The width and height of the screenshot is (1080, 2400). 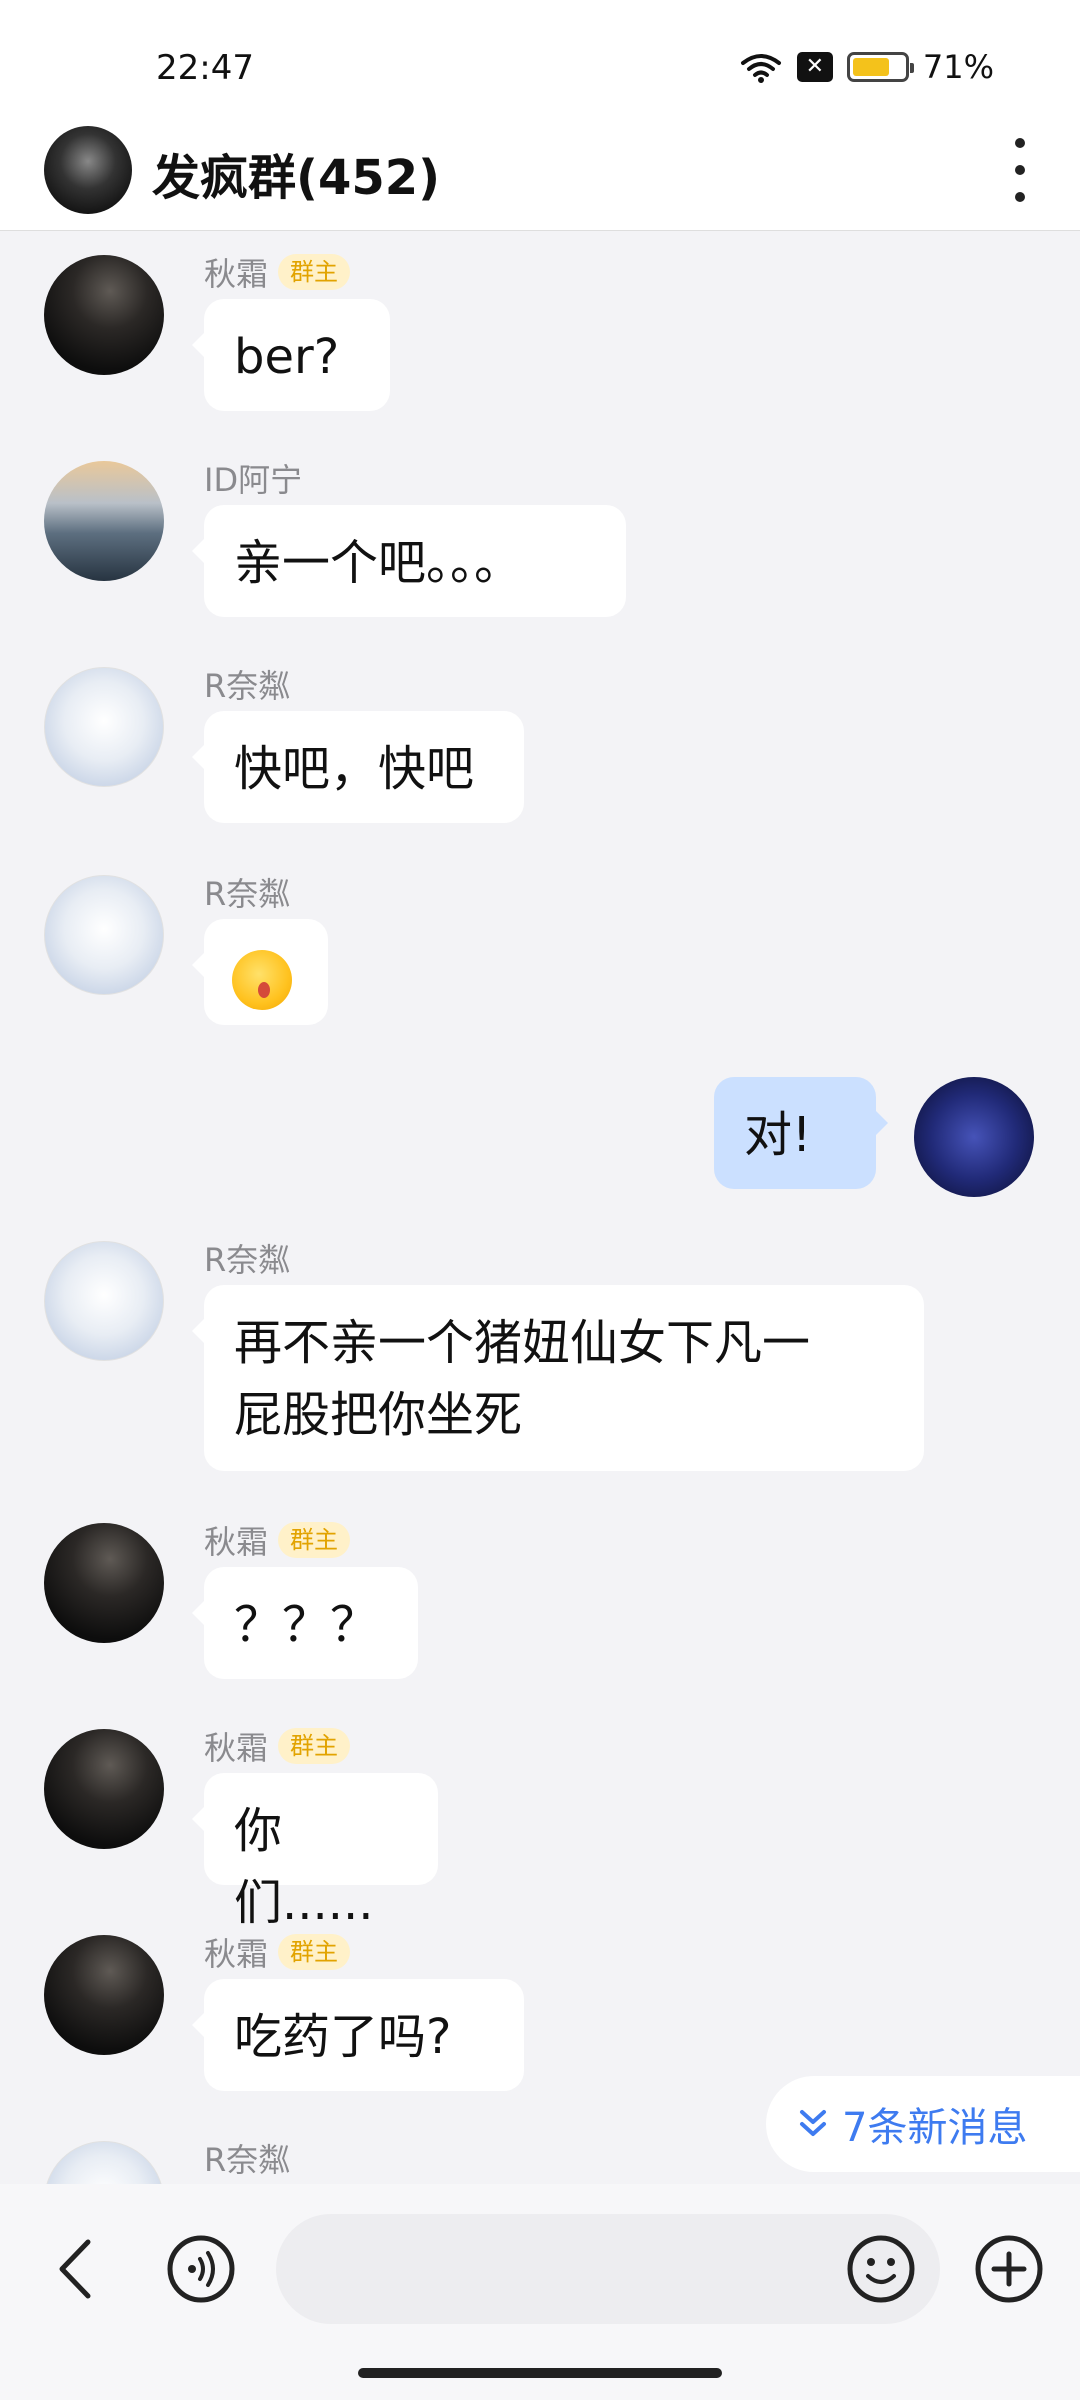 What do you see at coordinates (88, 170) in the screenshot?
I see `group-avatar` at bounding box center [88, 170].